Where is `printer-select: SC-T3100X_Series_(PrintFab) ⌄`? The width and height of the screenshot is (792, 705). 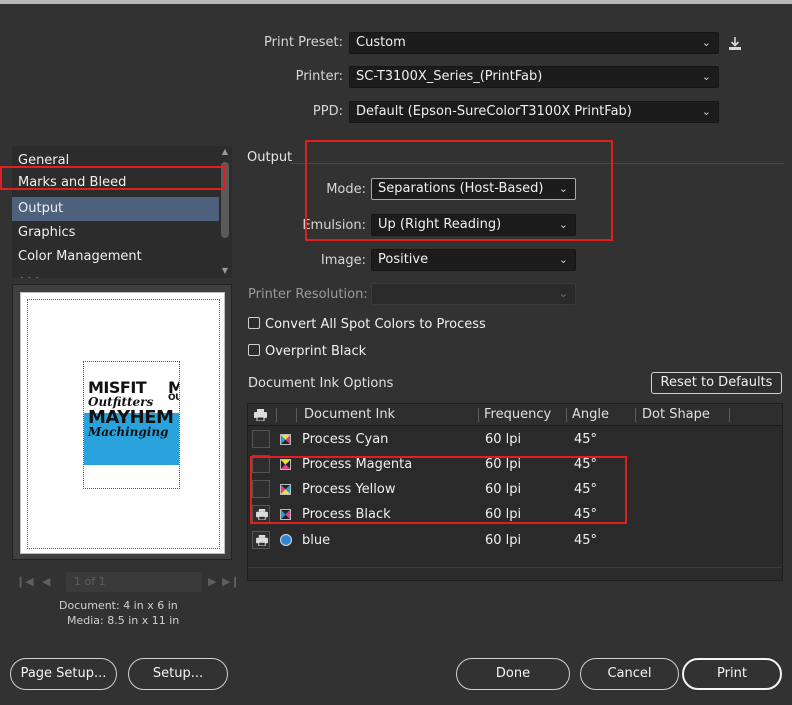 printer-select: SC-T3100X_Series_(PrintFab) ⌄ is located at coordinates (534, 77).